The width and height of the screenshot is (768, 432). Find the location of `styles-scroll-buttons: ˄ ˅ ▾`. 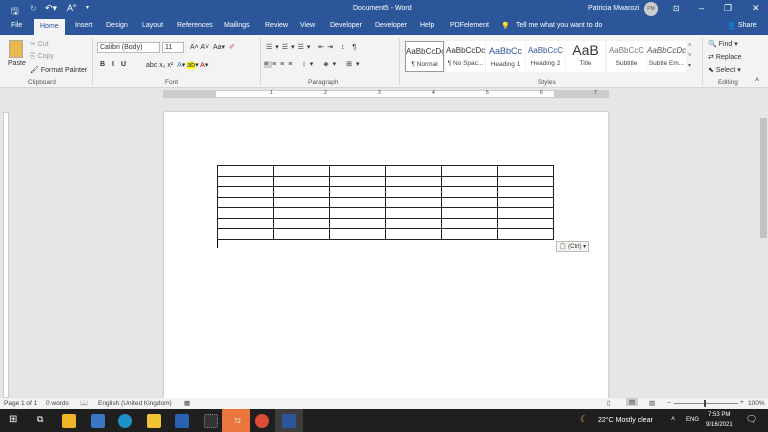

styles-scroll-buttons: ˄ ˅ ▾ is located at coordinates (690, 56).